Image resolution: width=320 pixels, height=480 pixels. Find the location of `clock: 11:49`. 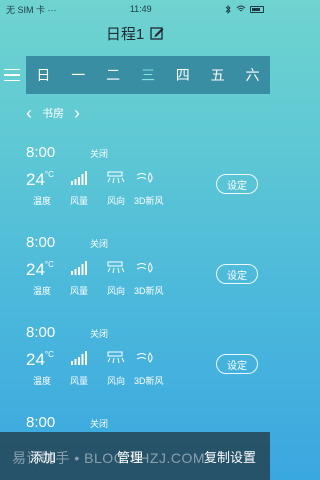

clock: 11:49 is located at coordinates (140, 9).